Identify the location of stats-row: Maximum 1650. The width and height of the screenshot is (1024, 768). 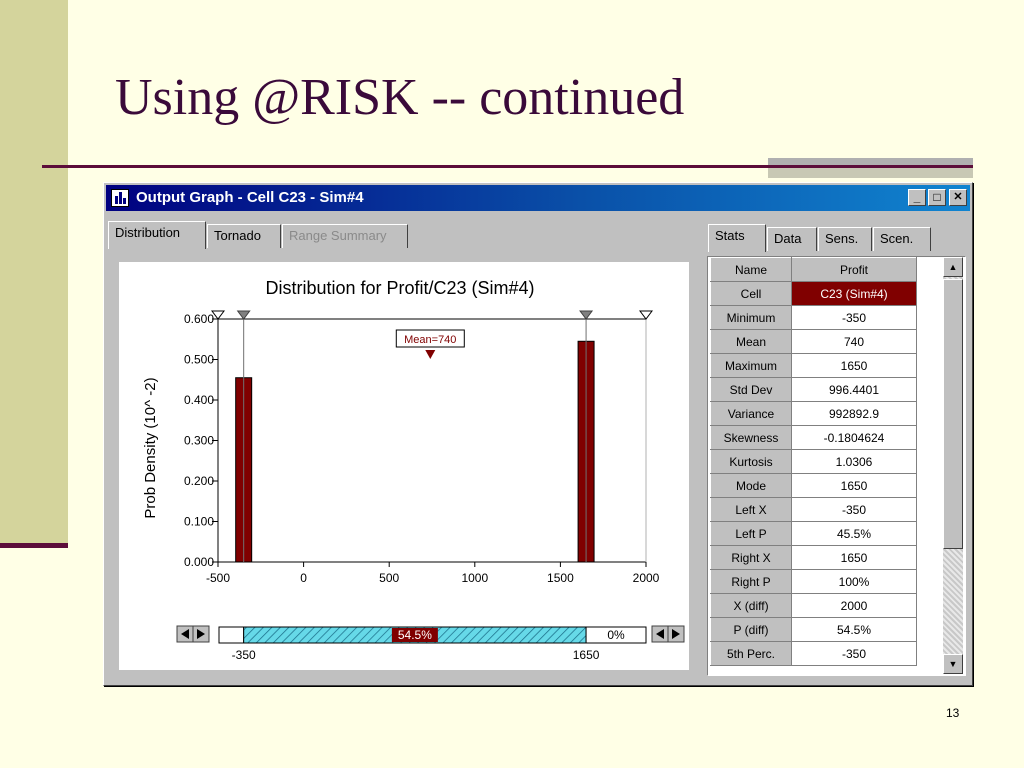
(813, 365).